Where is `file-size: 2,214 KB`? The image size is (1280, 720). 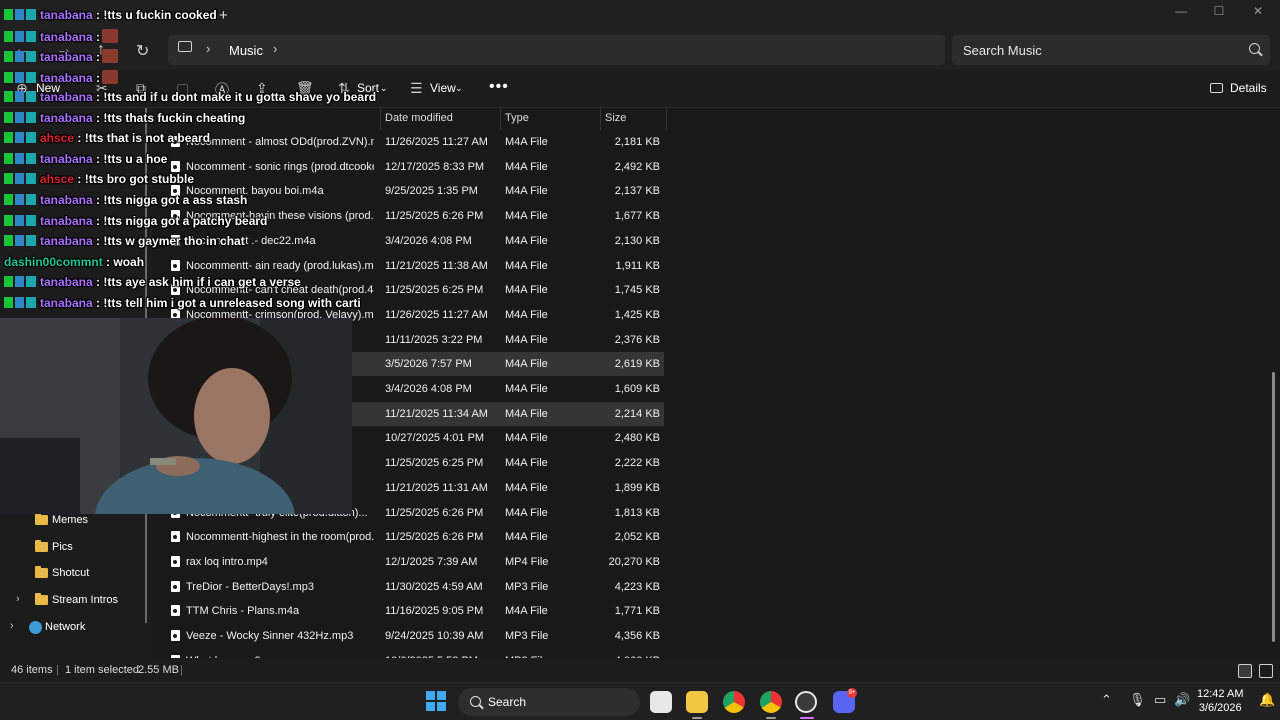
file-size: 2,214 KB is located at coordinates (637, 413).